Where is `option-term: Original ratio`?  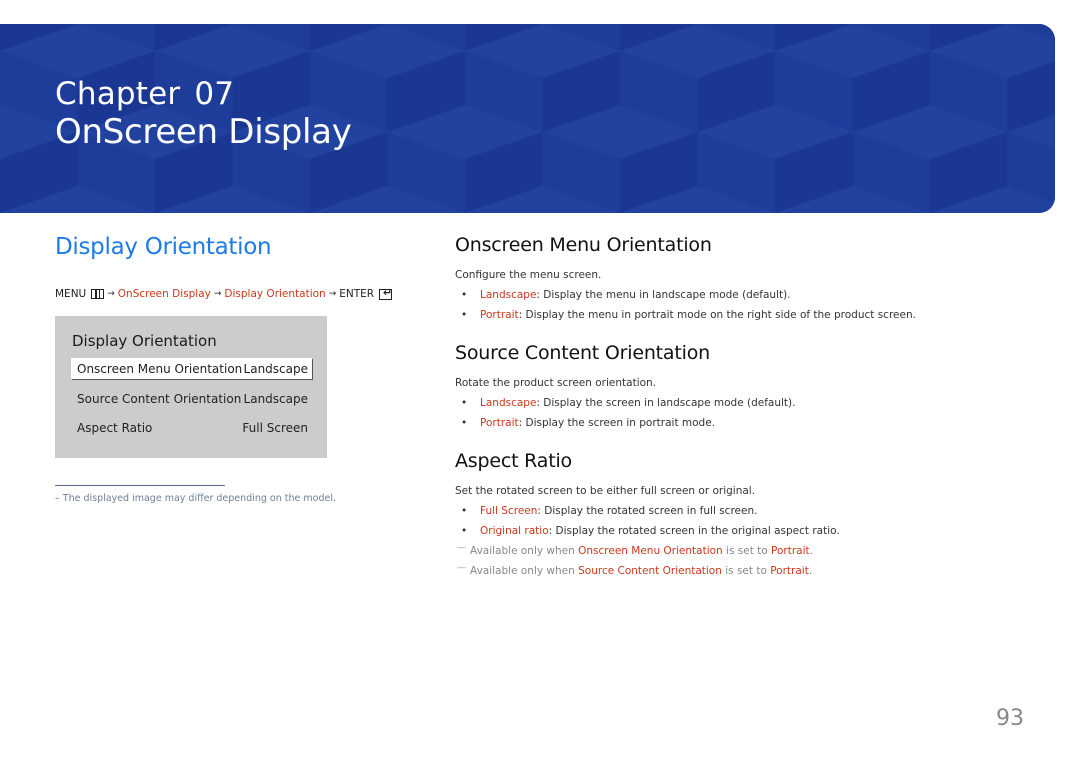 option-term: Original ratio is located at coordinates (514, 531).